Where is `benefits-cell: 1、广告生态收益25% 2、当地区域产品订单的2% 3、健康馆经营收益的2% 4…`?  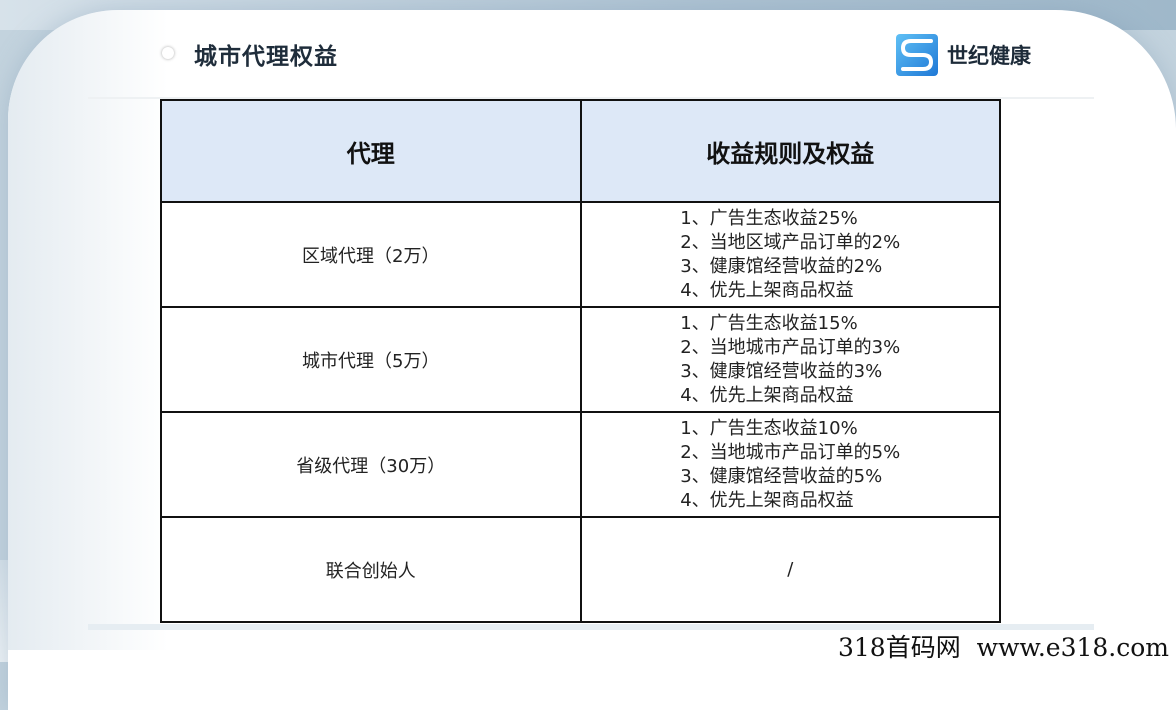 benefits-cell: 1、广告生态收益25% 2、当地区域产品订单的2% 3、健康馆经营收益的2% 4… is located at coordinates (790, 254).